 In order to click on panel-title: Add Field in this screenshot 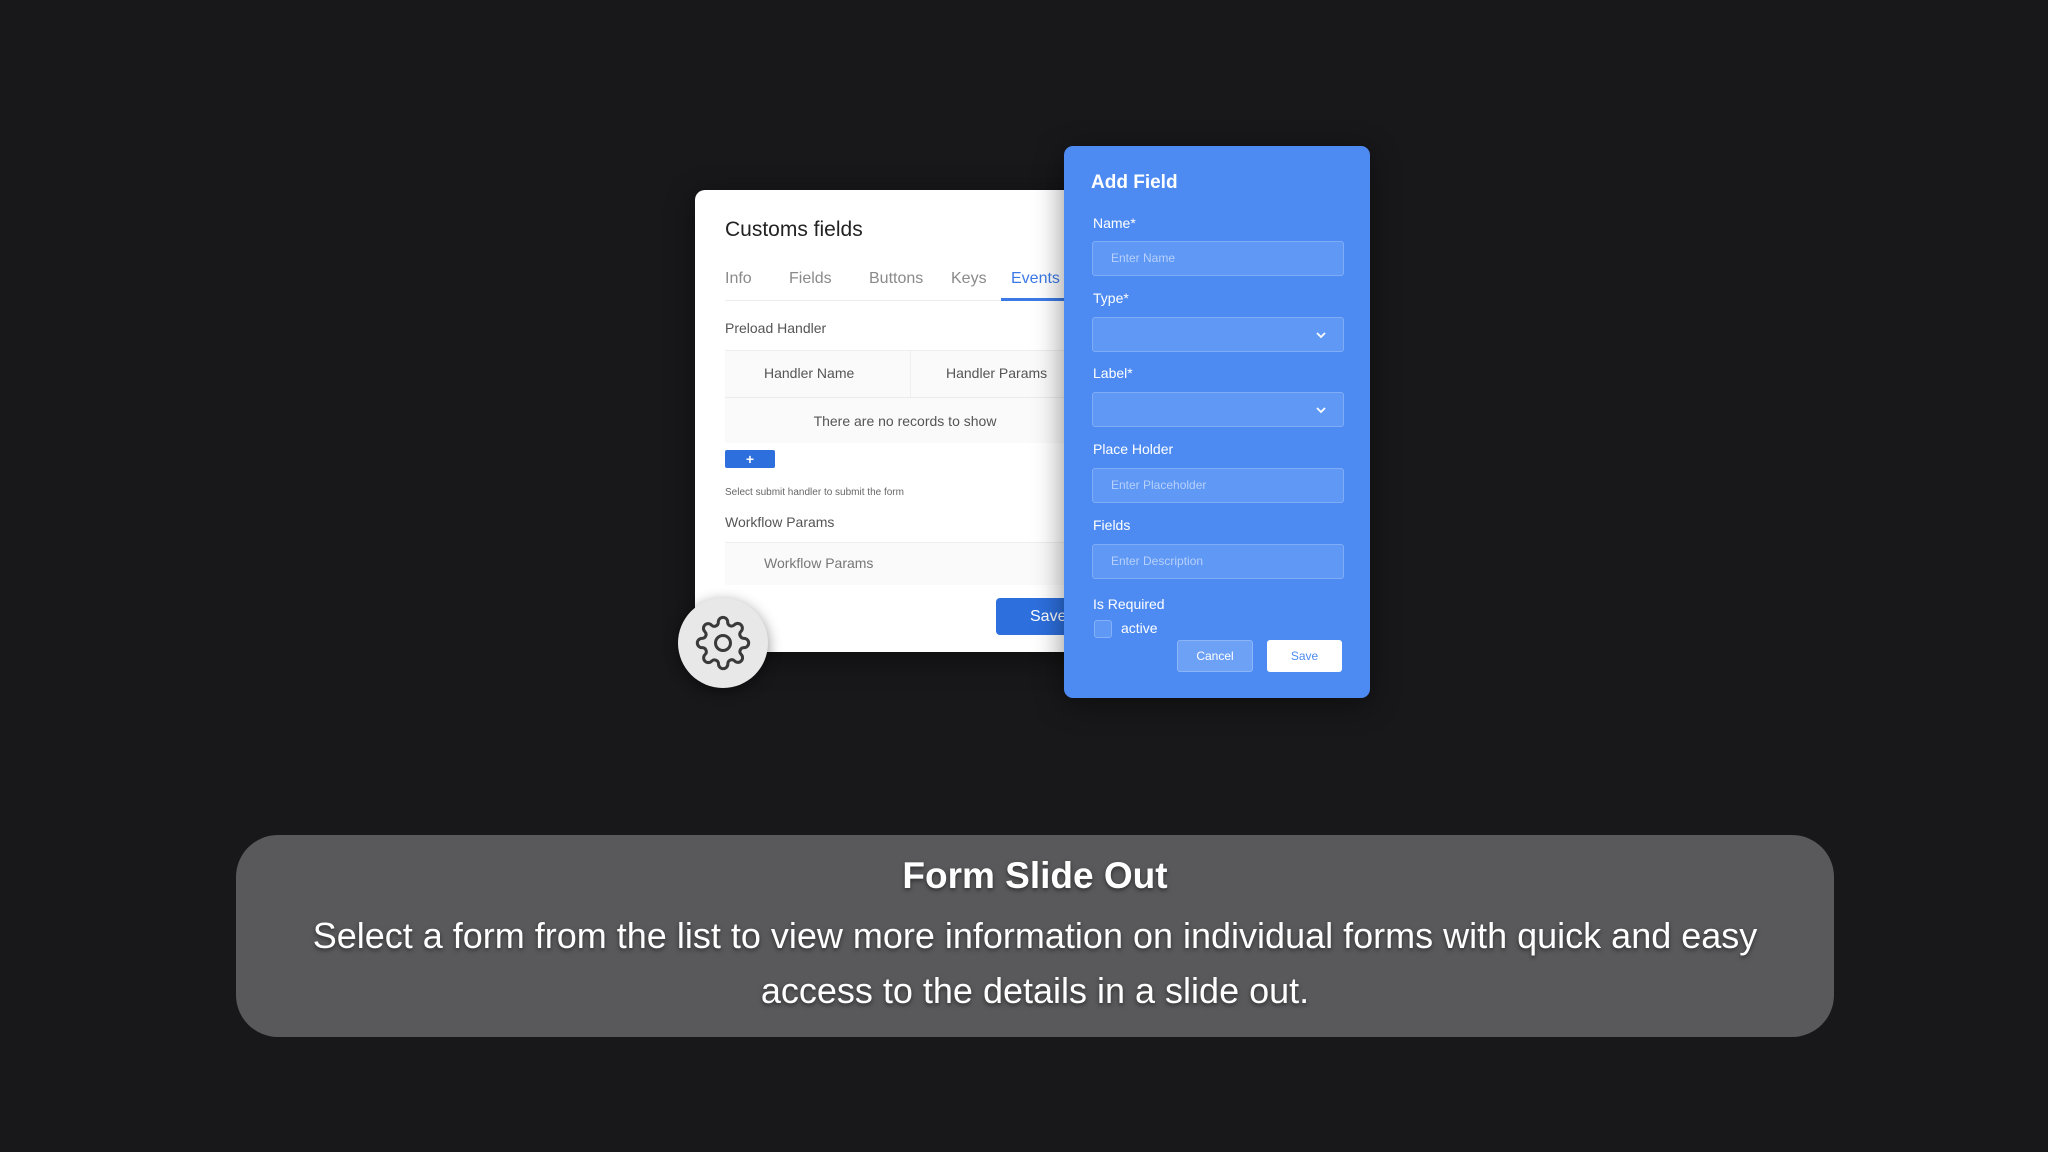, I will do `click(1134, 182)`.